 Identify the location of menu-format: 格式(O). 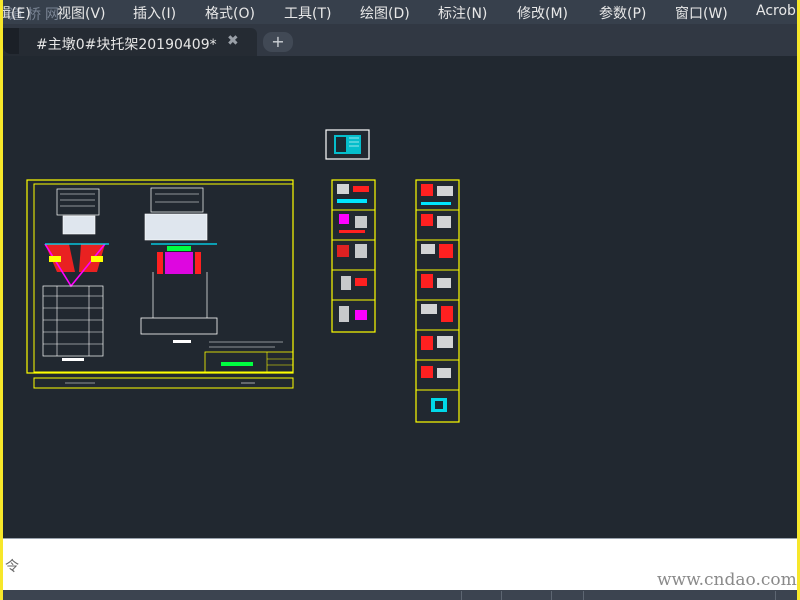
(230, 13).